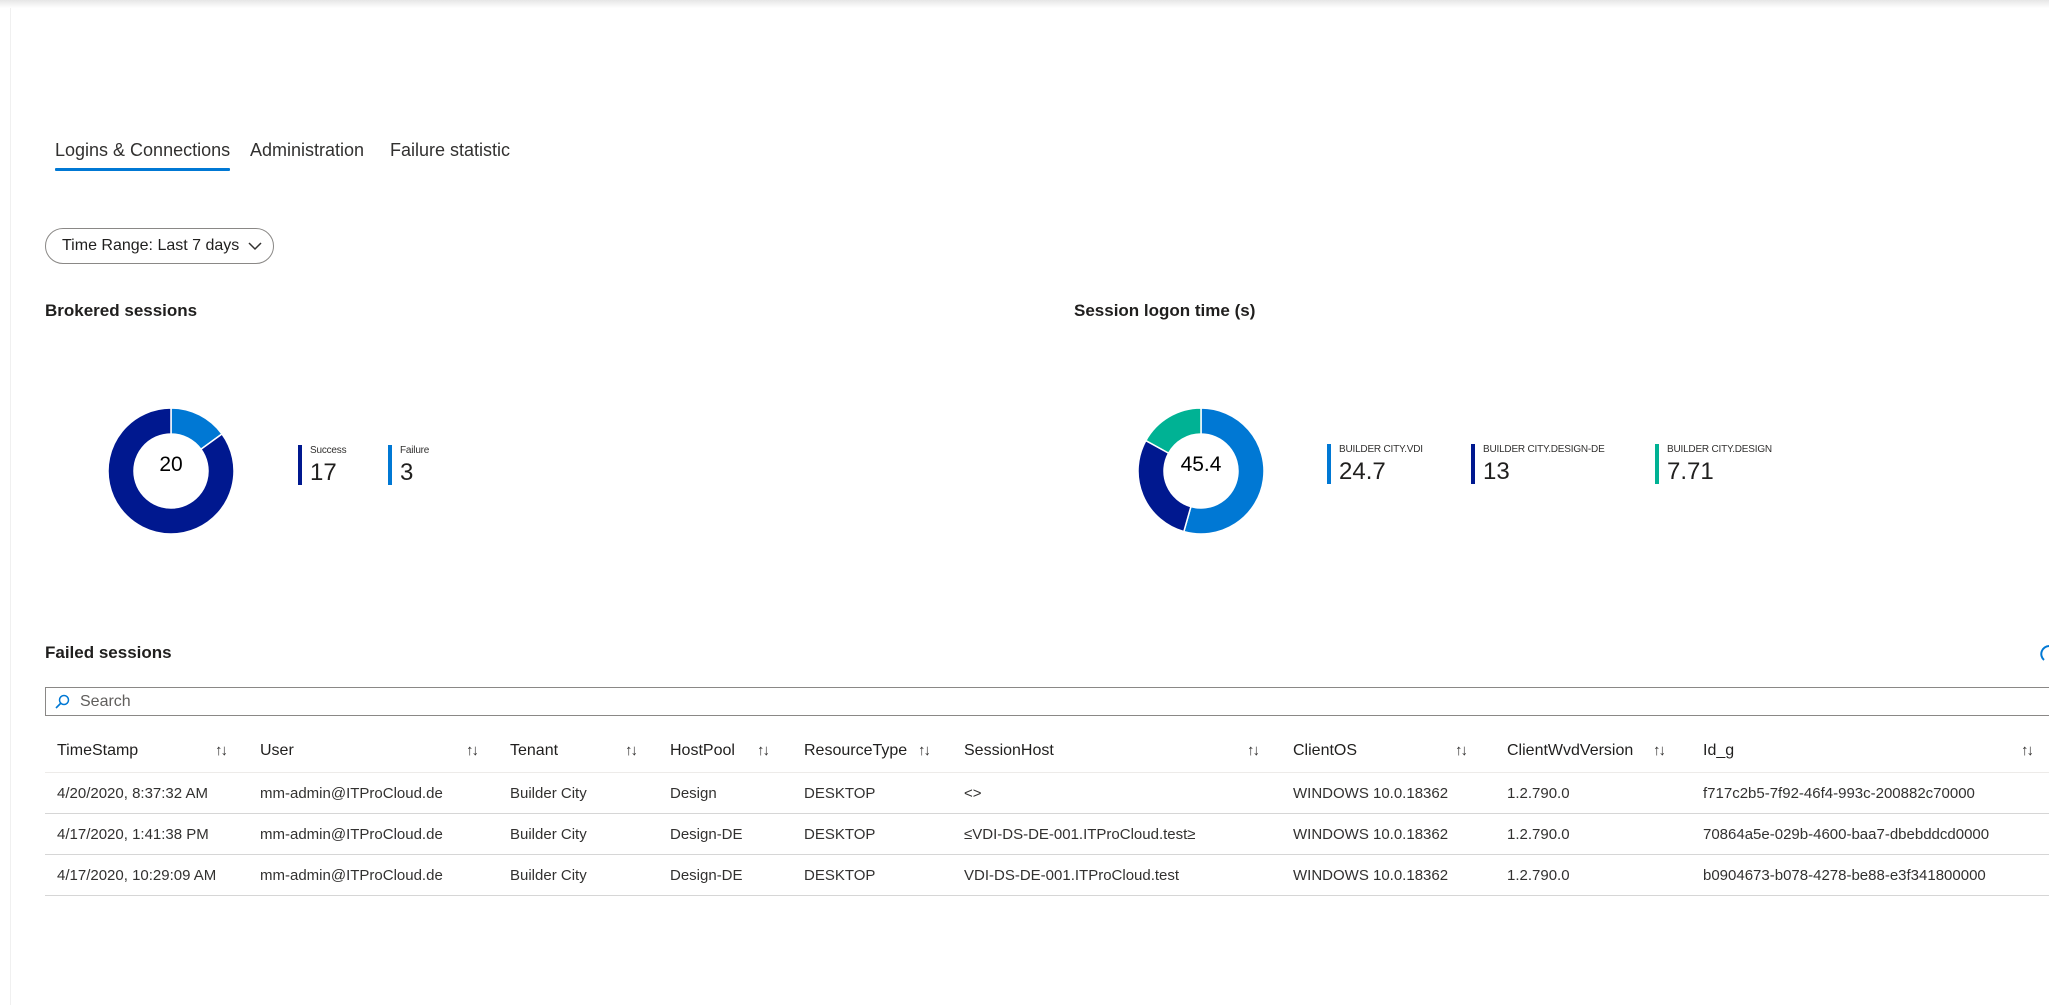 Image resolution: width=2049 pixels, height=1005 pixels. Describe the element at coordinates (307, 150) in the screenshot. I see `tab-administration: Administration` at that location.